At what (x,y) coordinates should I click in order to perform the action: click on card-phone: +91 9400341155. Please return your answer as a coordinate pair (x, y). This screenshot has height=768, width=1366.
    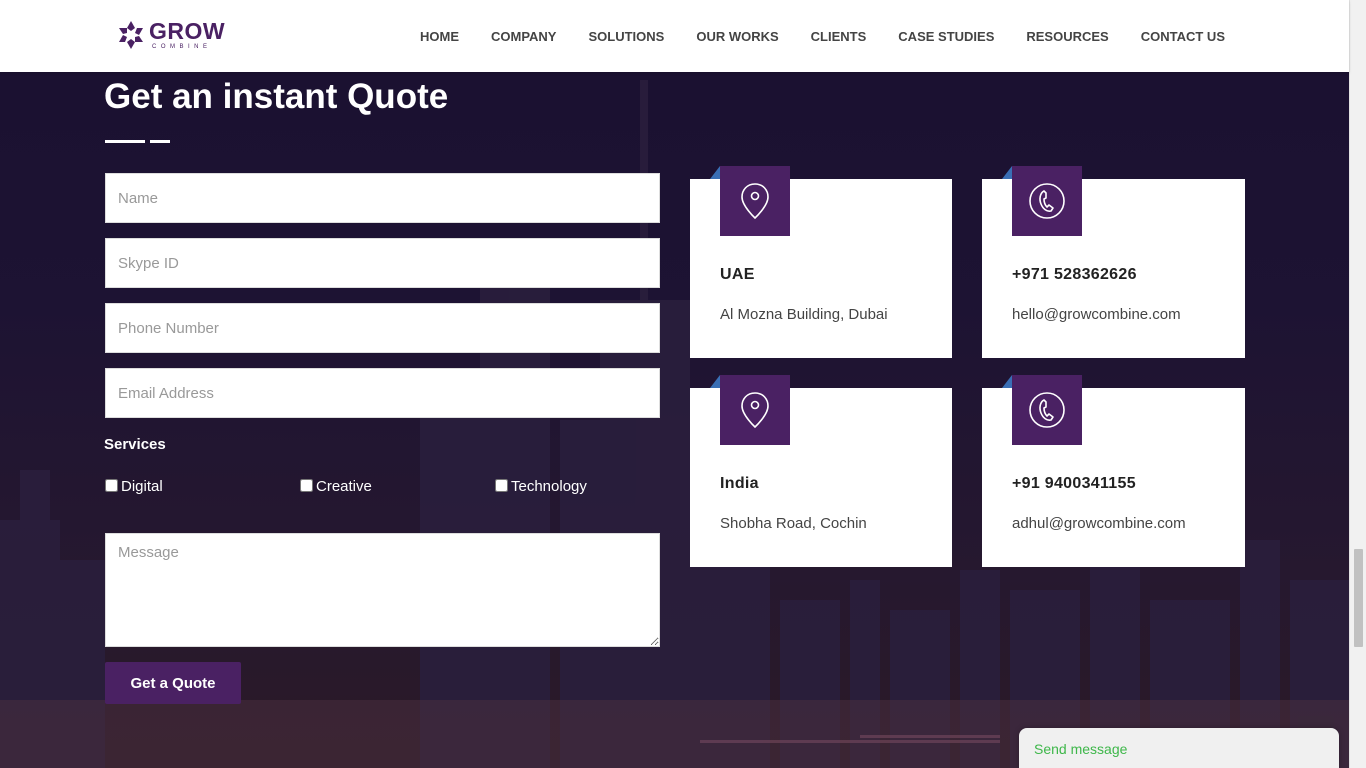
    Looking at the image, I should click on (1074, 484).